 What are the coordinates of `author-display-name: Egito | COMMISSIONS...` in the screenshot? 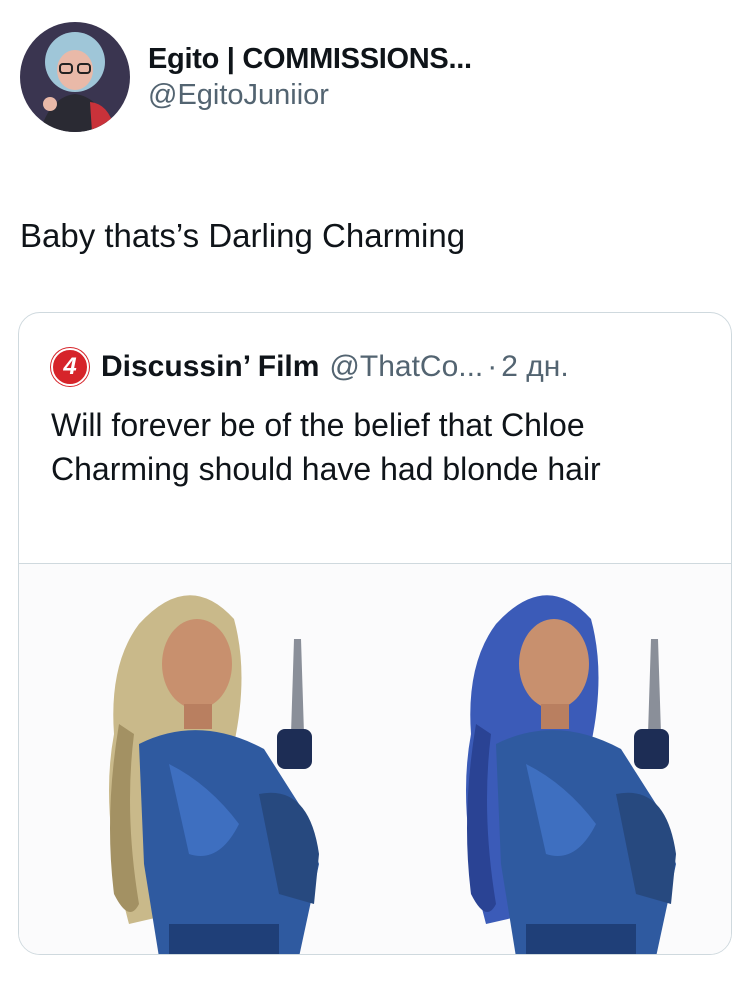 It's located at (310, 59).